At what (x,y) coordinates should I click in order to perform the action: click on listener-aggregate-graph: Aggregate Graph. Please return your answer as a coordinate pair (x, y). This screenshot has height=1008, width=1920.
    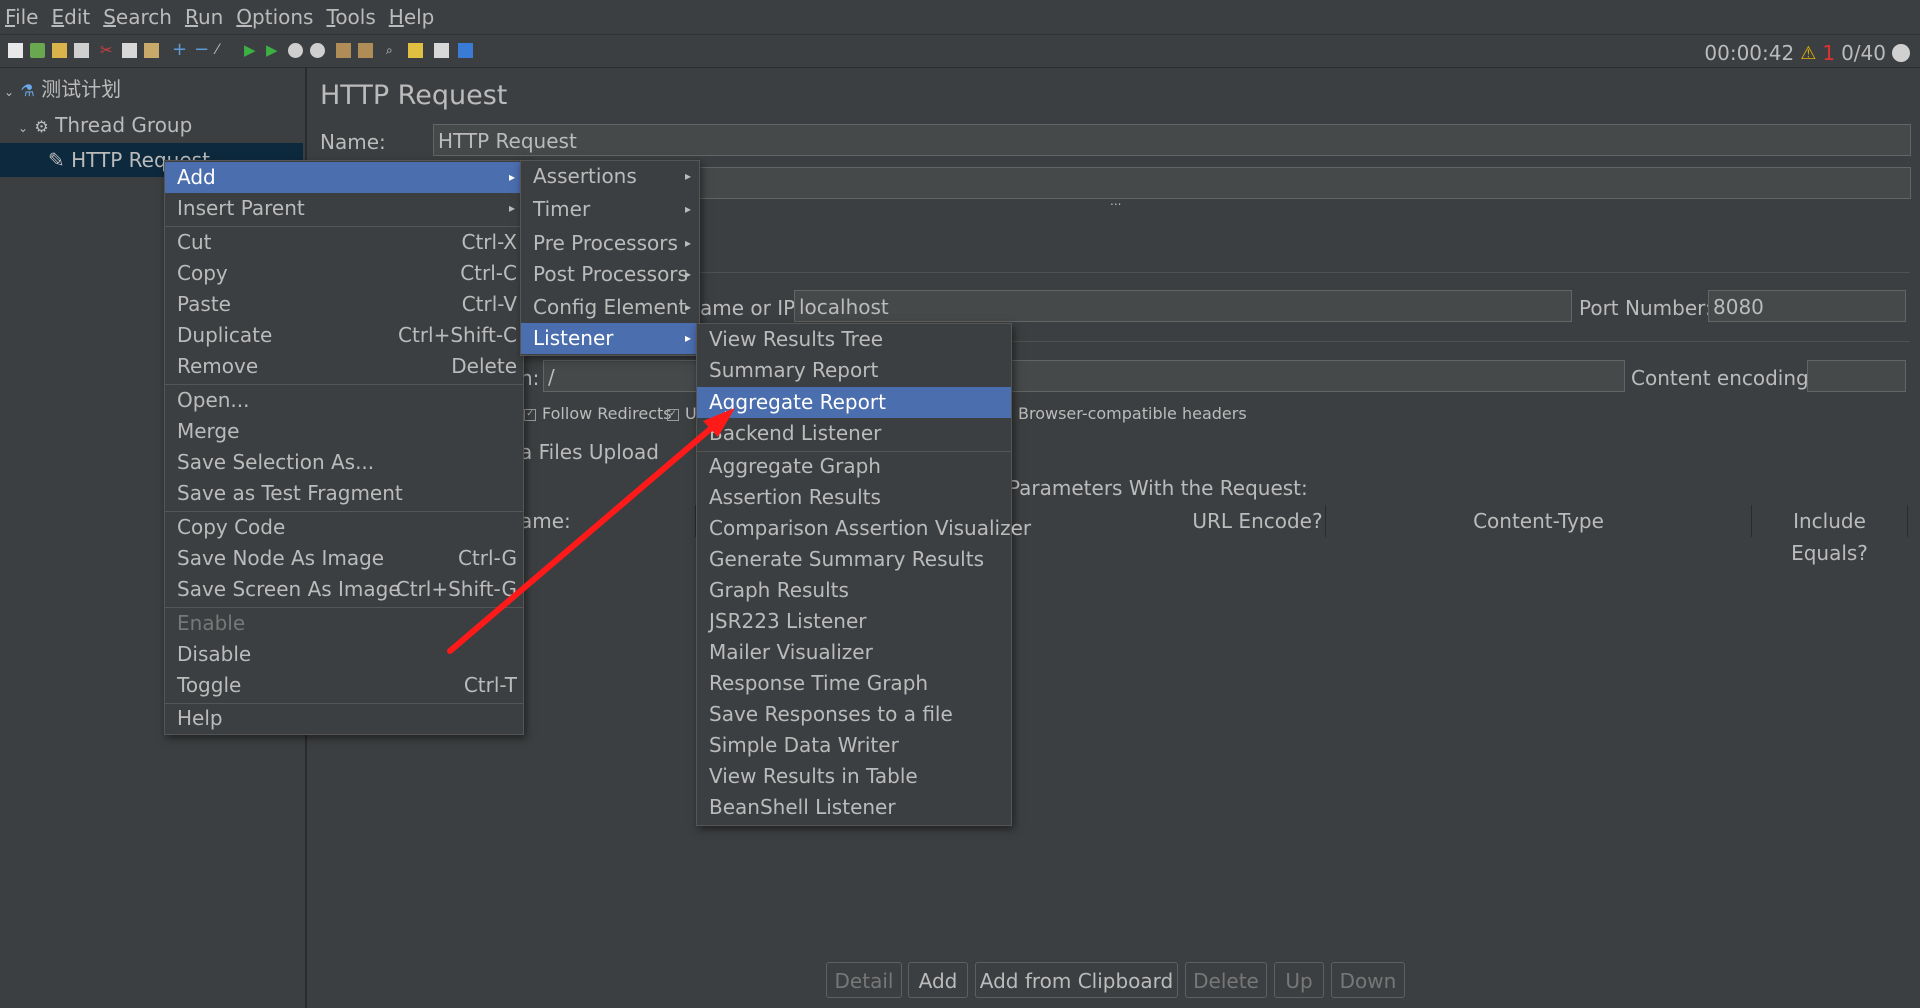
    Looking at the image, I should click on (854, 466).